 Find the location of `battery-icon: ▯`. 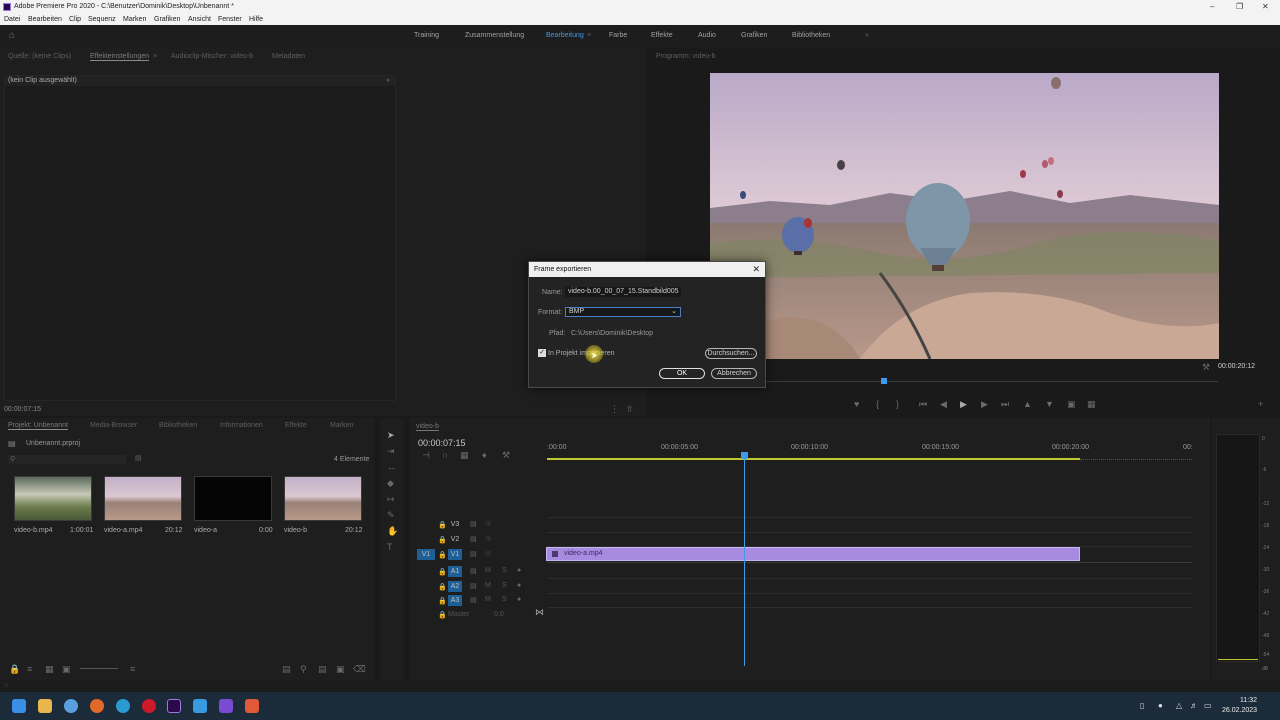

battery-icon: ▯ is located at coordinates (1142, 705).